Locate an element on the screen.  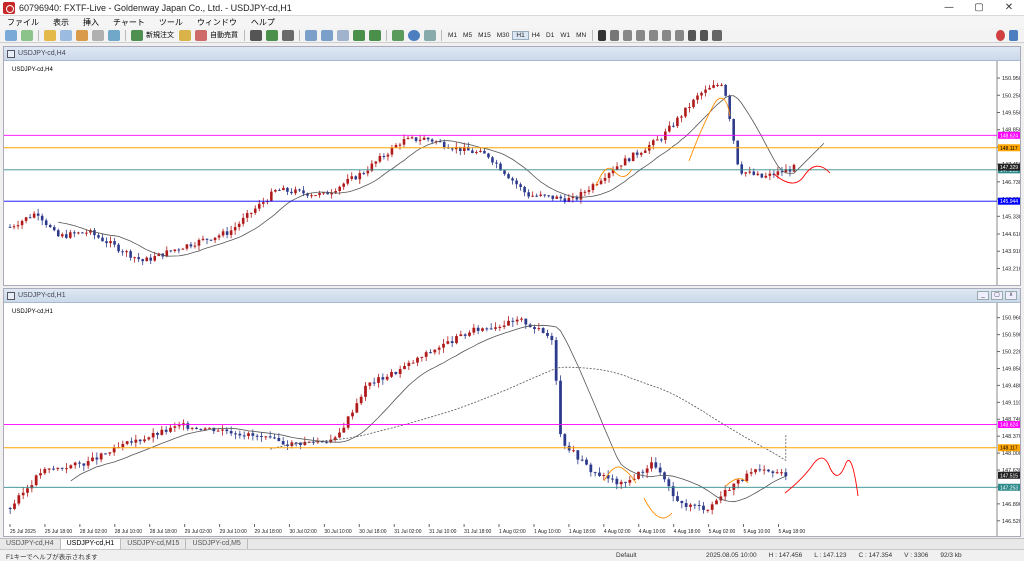
timeframe-m15: M15 is located at coordinates (484, 35).